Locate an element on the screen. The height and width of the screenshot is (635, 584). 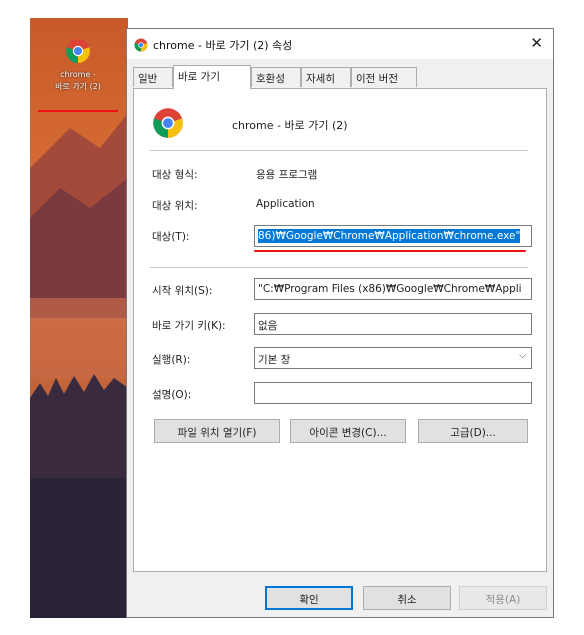
tab-details: 자세히 is located at coordinates (326, 77).